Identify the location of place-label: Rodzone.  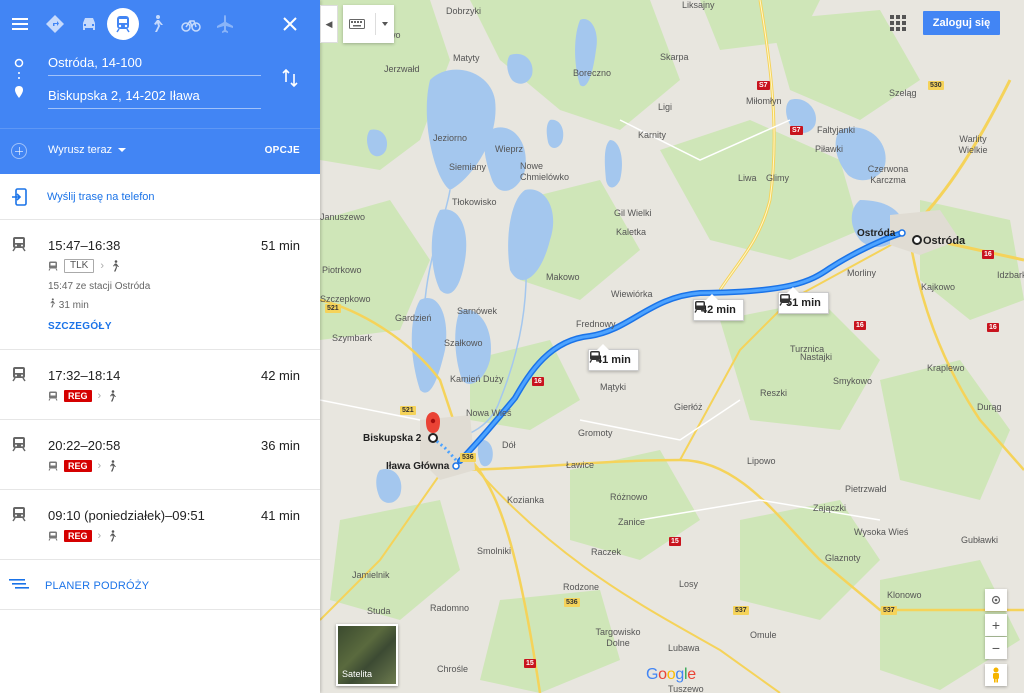
(581, 587).